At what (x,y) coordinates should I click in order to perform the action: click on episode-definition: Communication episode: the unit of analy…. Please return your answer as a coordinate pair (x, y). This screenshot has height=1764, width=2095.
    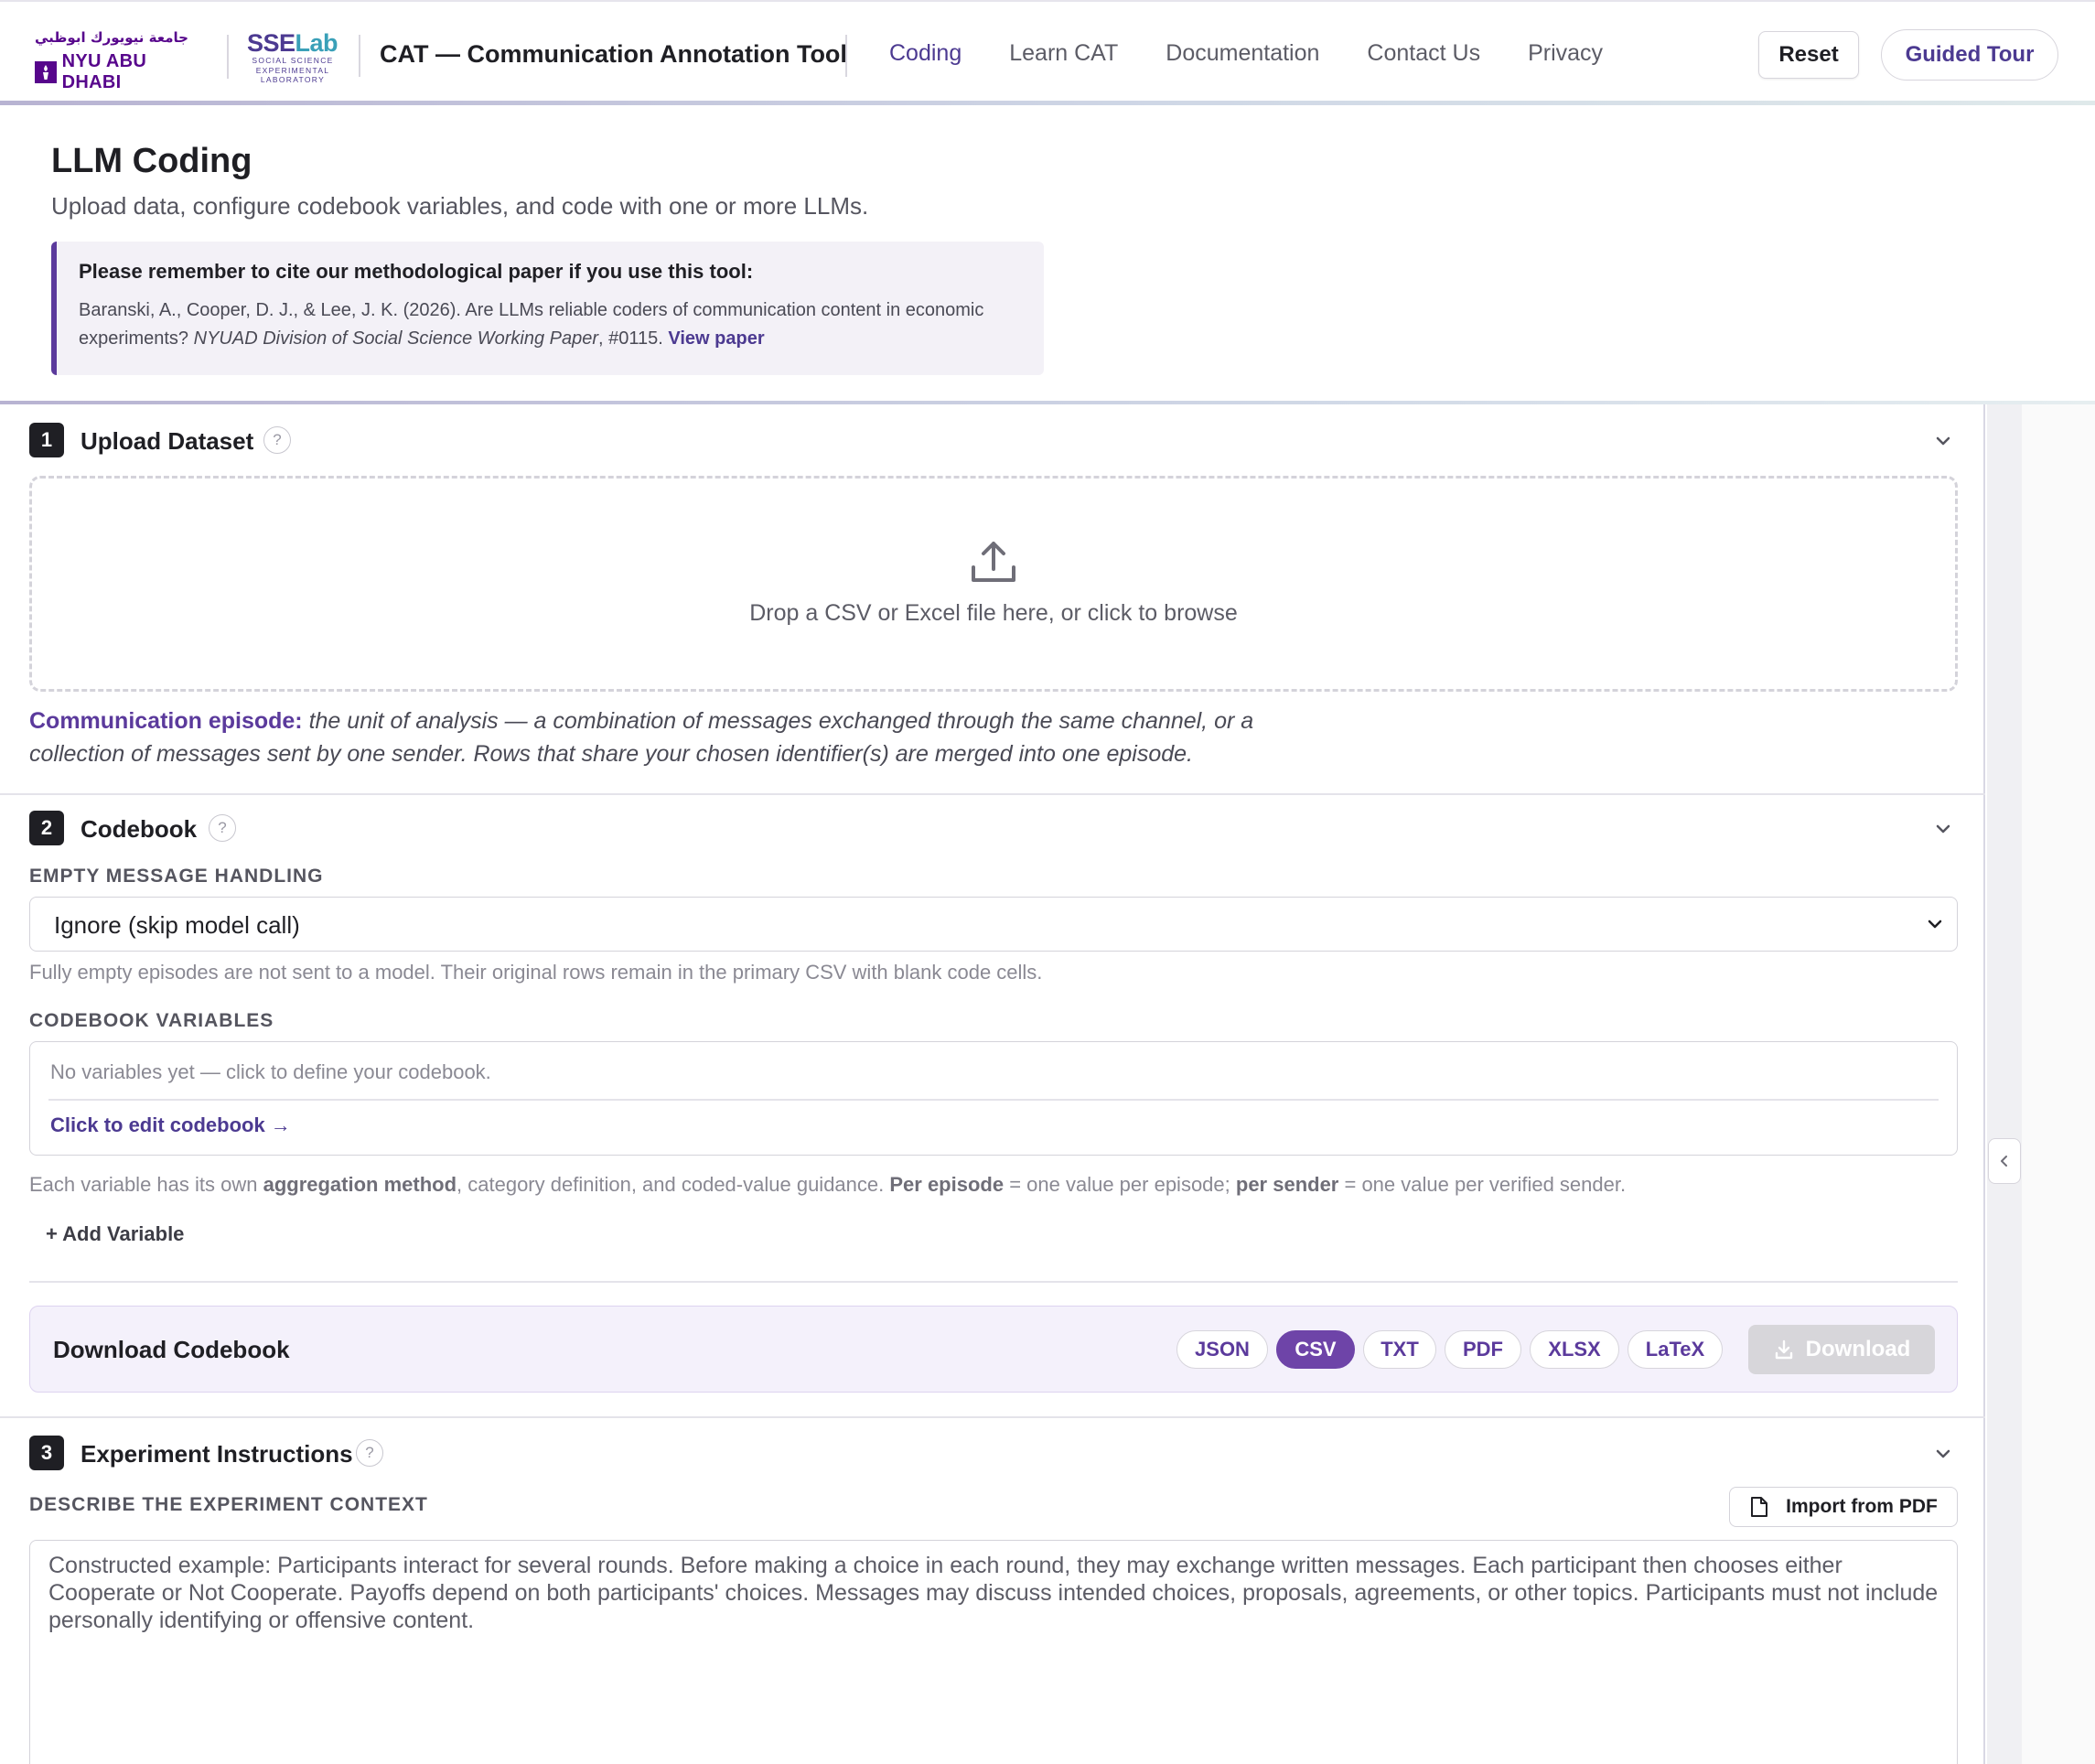
    Looking at the image, I should click on (669, 737).